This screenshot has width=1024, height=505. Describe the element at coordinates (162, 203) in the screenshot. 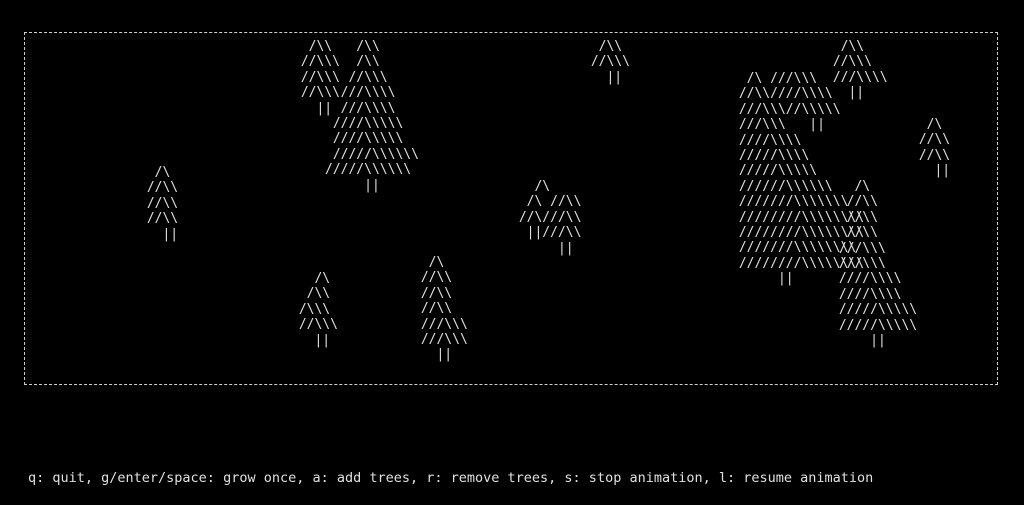

I see `tree-4: /\ //\\ //\\ //\\ ||` at that location.